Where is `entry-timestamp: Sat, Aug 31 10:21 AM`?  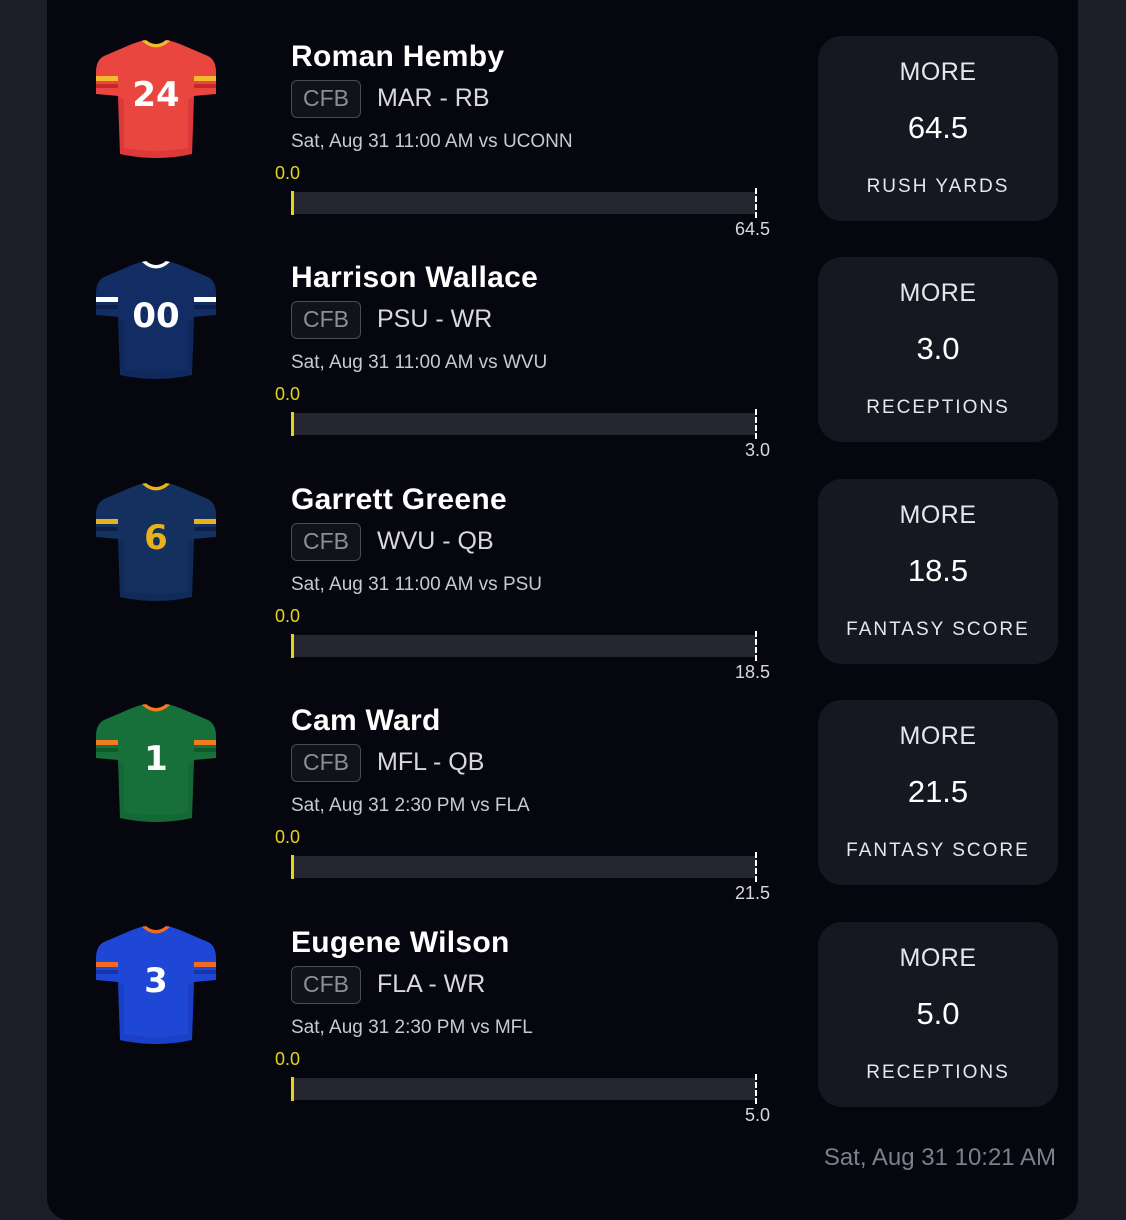 entry-timestamp: Sat, Aug 31 10:21 AM is located at coordinates (939, 1157).